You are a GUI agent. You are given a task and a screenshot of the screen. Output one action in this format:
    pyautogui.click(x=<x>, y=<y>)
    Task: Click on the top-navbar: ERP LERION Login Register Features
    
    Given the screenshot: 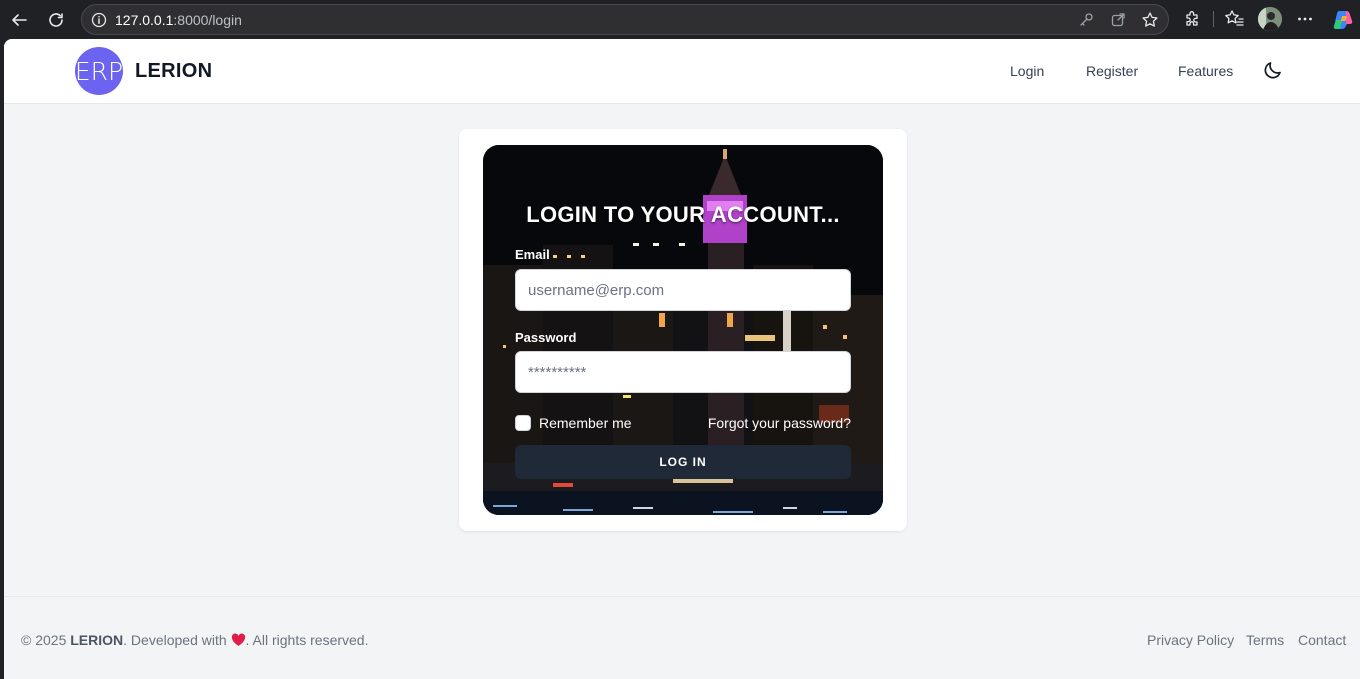 What is the action you would take?
    pyautogui.click(x=682, y=71)
    